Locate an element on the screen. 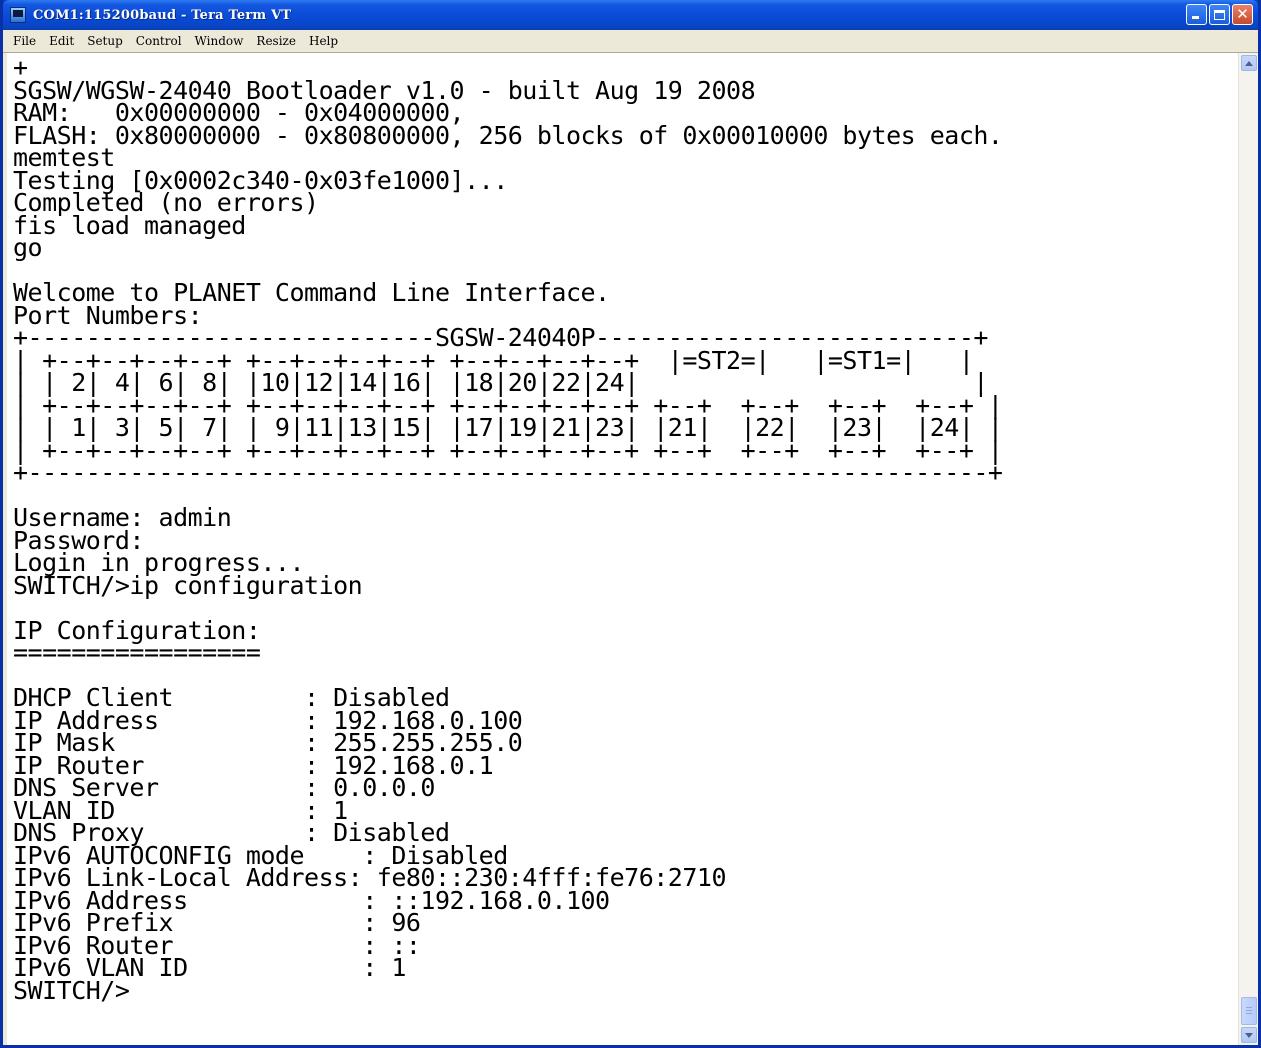 The height and width of the screenshot is (1048, 1261). minimize-button is located at coordinates (1196, 14).